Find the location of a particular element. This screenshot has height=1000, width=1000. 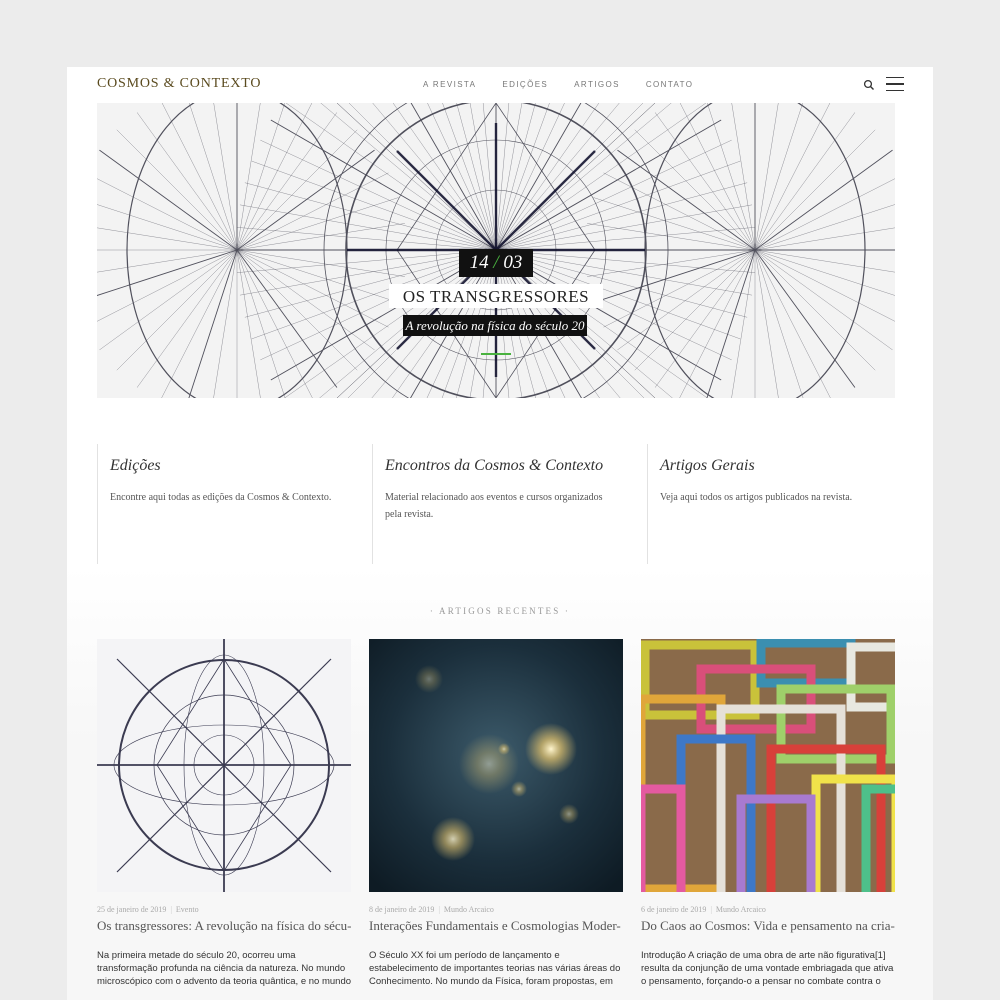

fractal-image is located at coordinates (224, 765).